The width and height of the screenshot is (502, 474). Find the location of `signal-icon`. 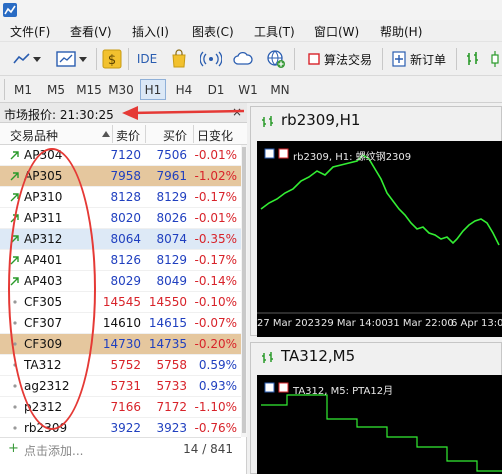

signal-icon is located at coordinates (211, 59).